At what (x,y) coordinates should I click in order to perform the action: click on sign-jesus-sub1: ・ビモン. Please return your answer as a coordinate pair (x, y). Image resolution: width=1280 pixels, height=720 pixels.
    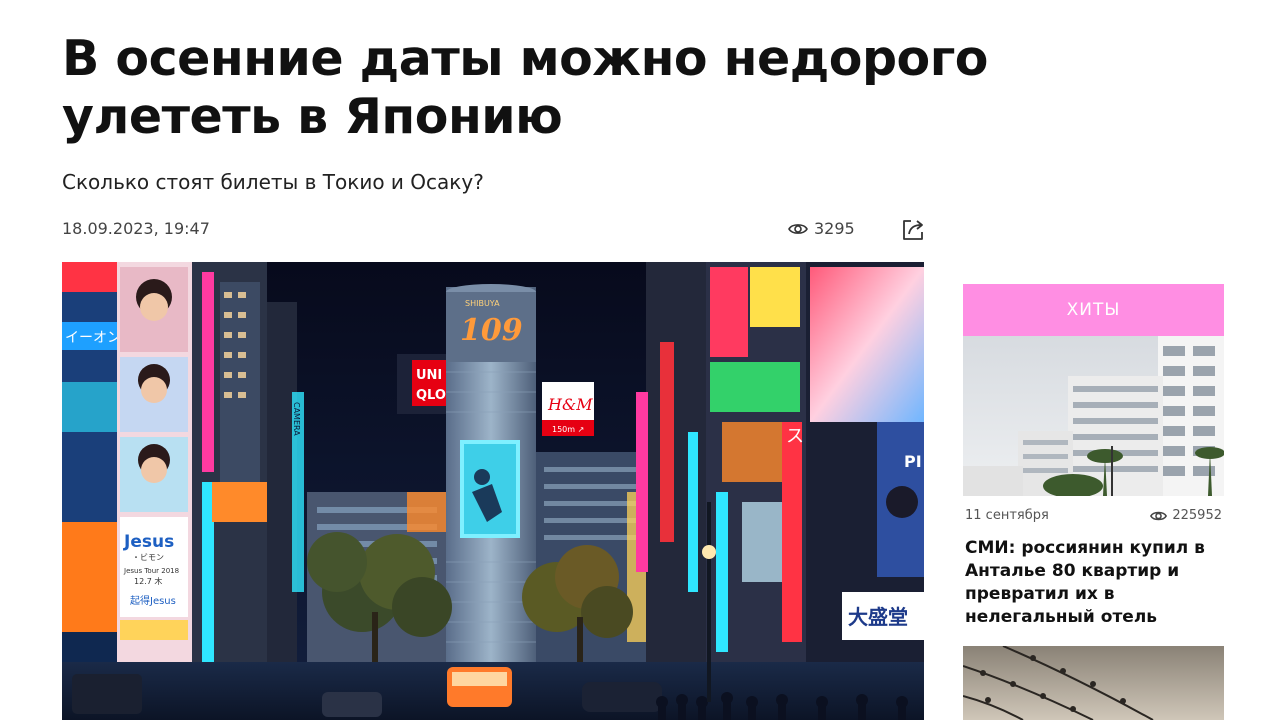
    Looking at the image, I should click on (148, 557).